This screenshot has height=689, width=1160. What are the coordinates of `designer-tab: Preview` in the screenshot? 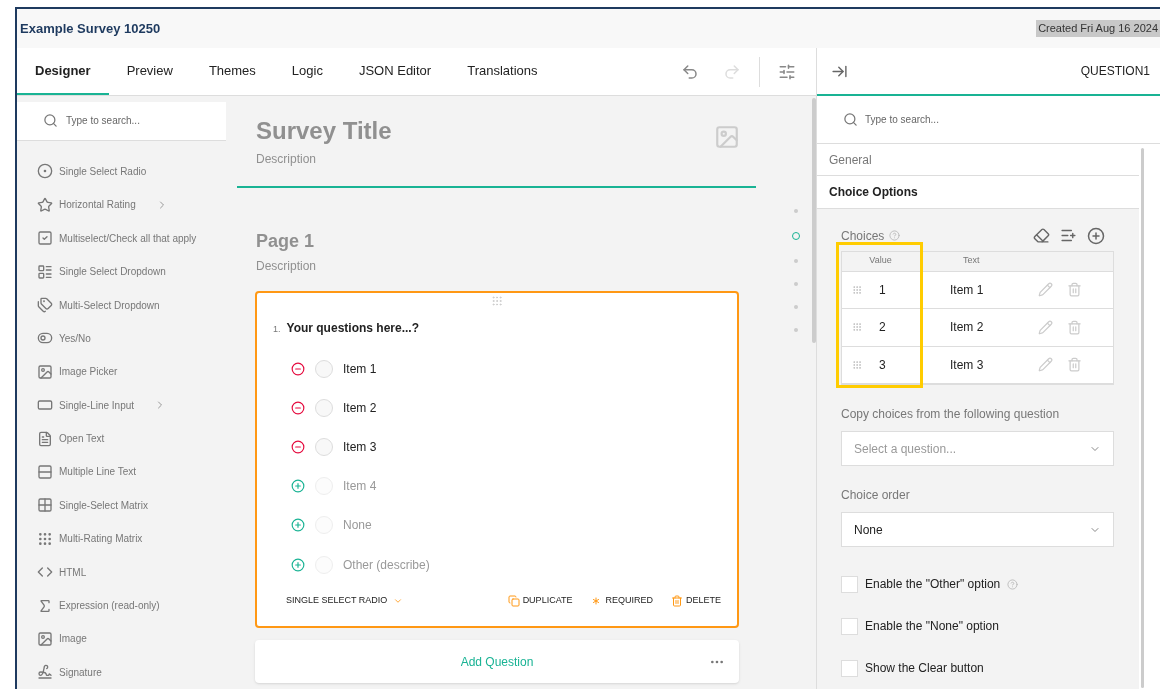 It's located at (149, 71).